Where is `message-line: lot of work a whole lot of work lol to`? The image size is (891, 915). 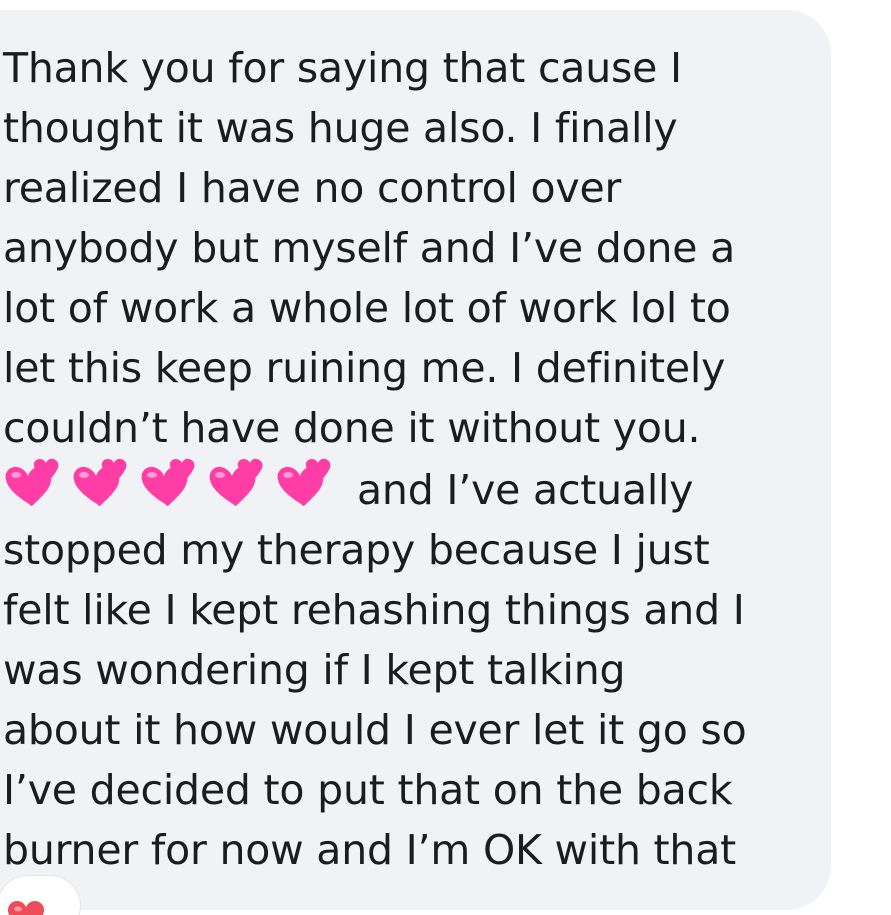 message-line: lot of work a whole lot of work lol to is located at coordinates (367, 308).